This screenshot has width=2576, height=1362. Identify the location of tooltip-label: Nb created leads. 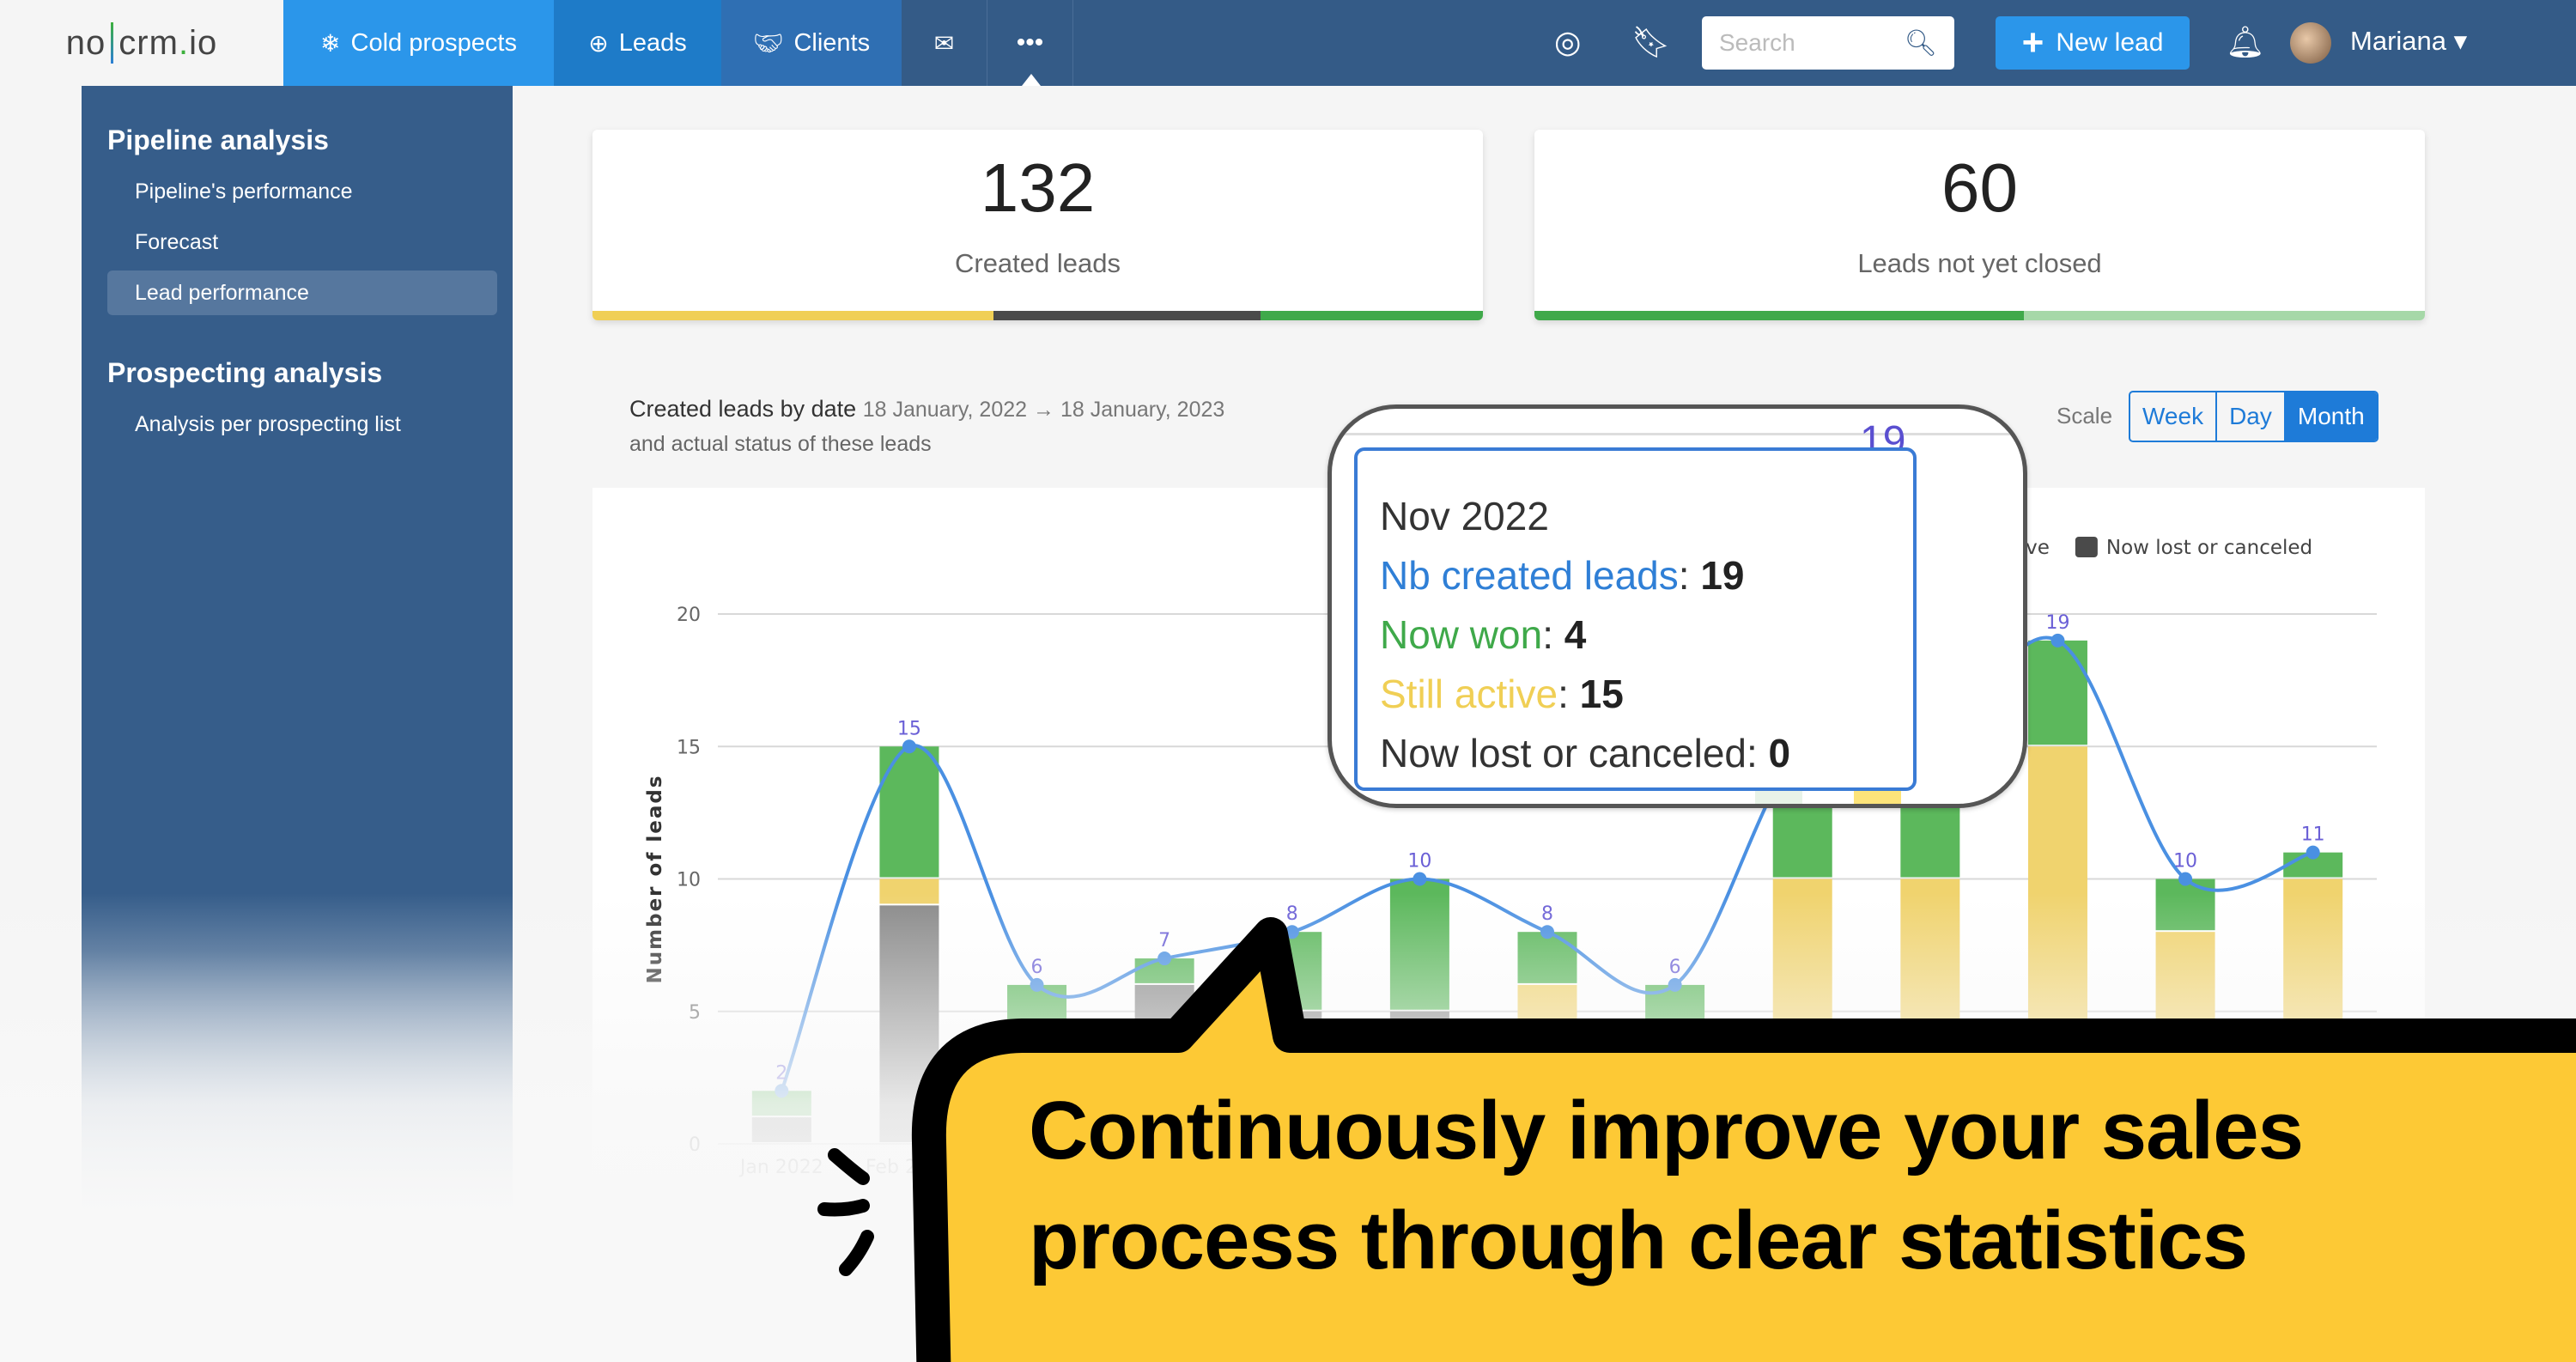
(1529, 575).